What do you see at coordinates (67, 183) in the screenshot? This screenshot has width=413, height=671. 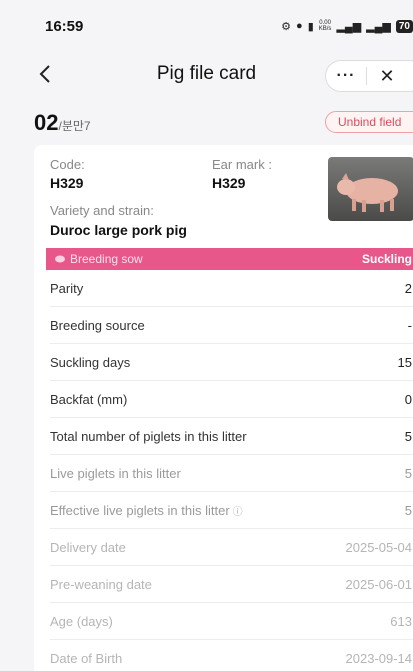 I see `code-value: H329` at bounding box center [67, 183].